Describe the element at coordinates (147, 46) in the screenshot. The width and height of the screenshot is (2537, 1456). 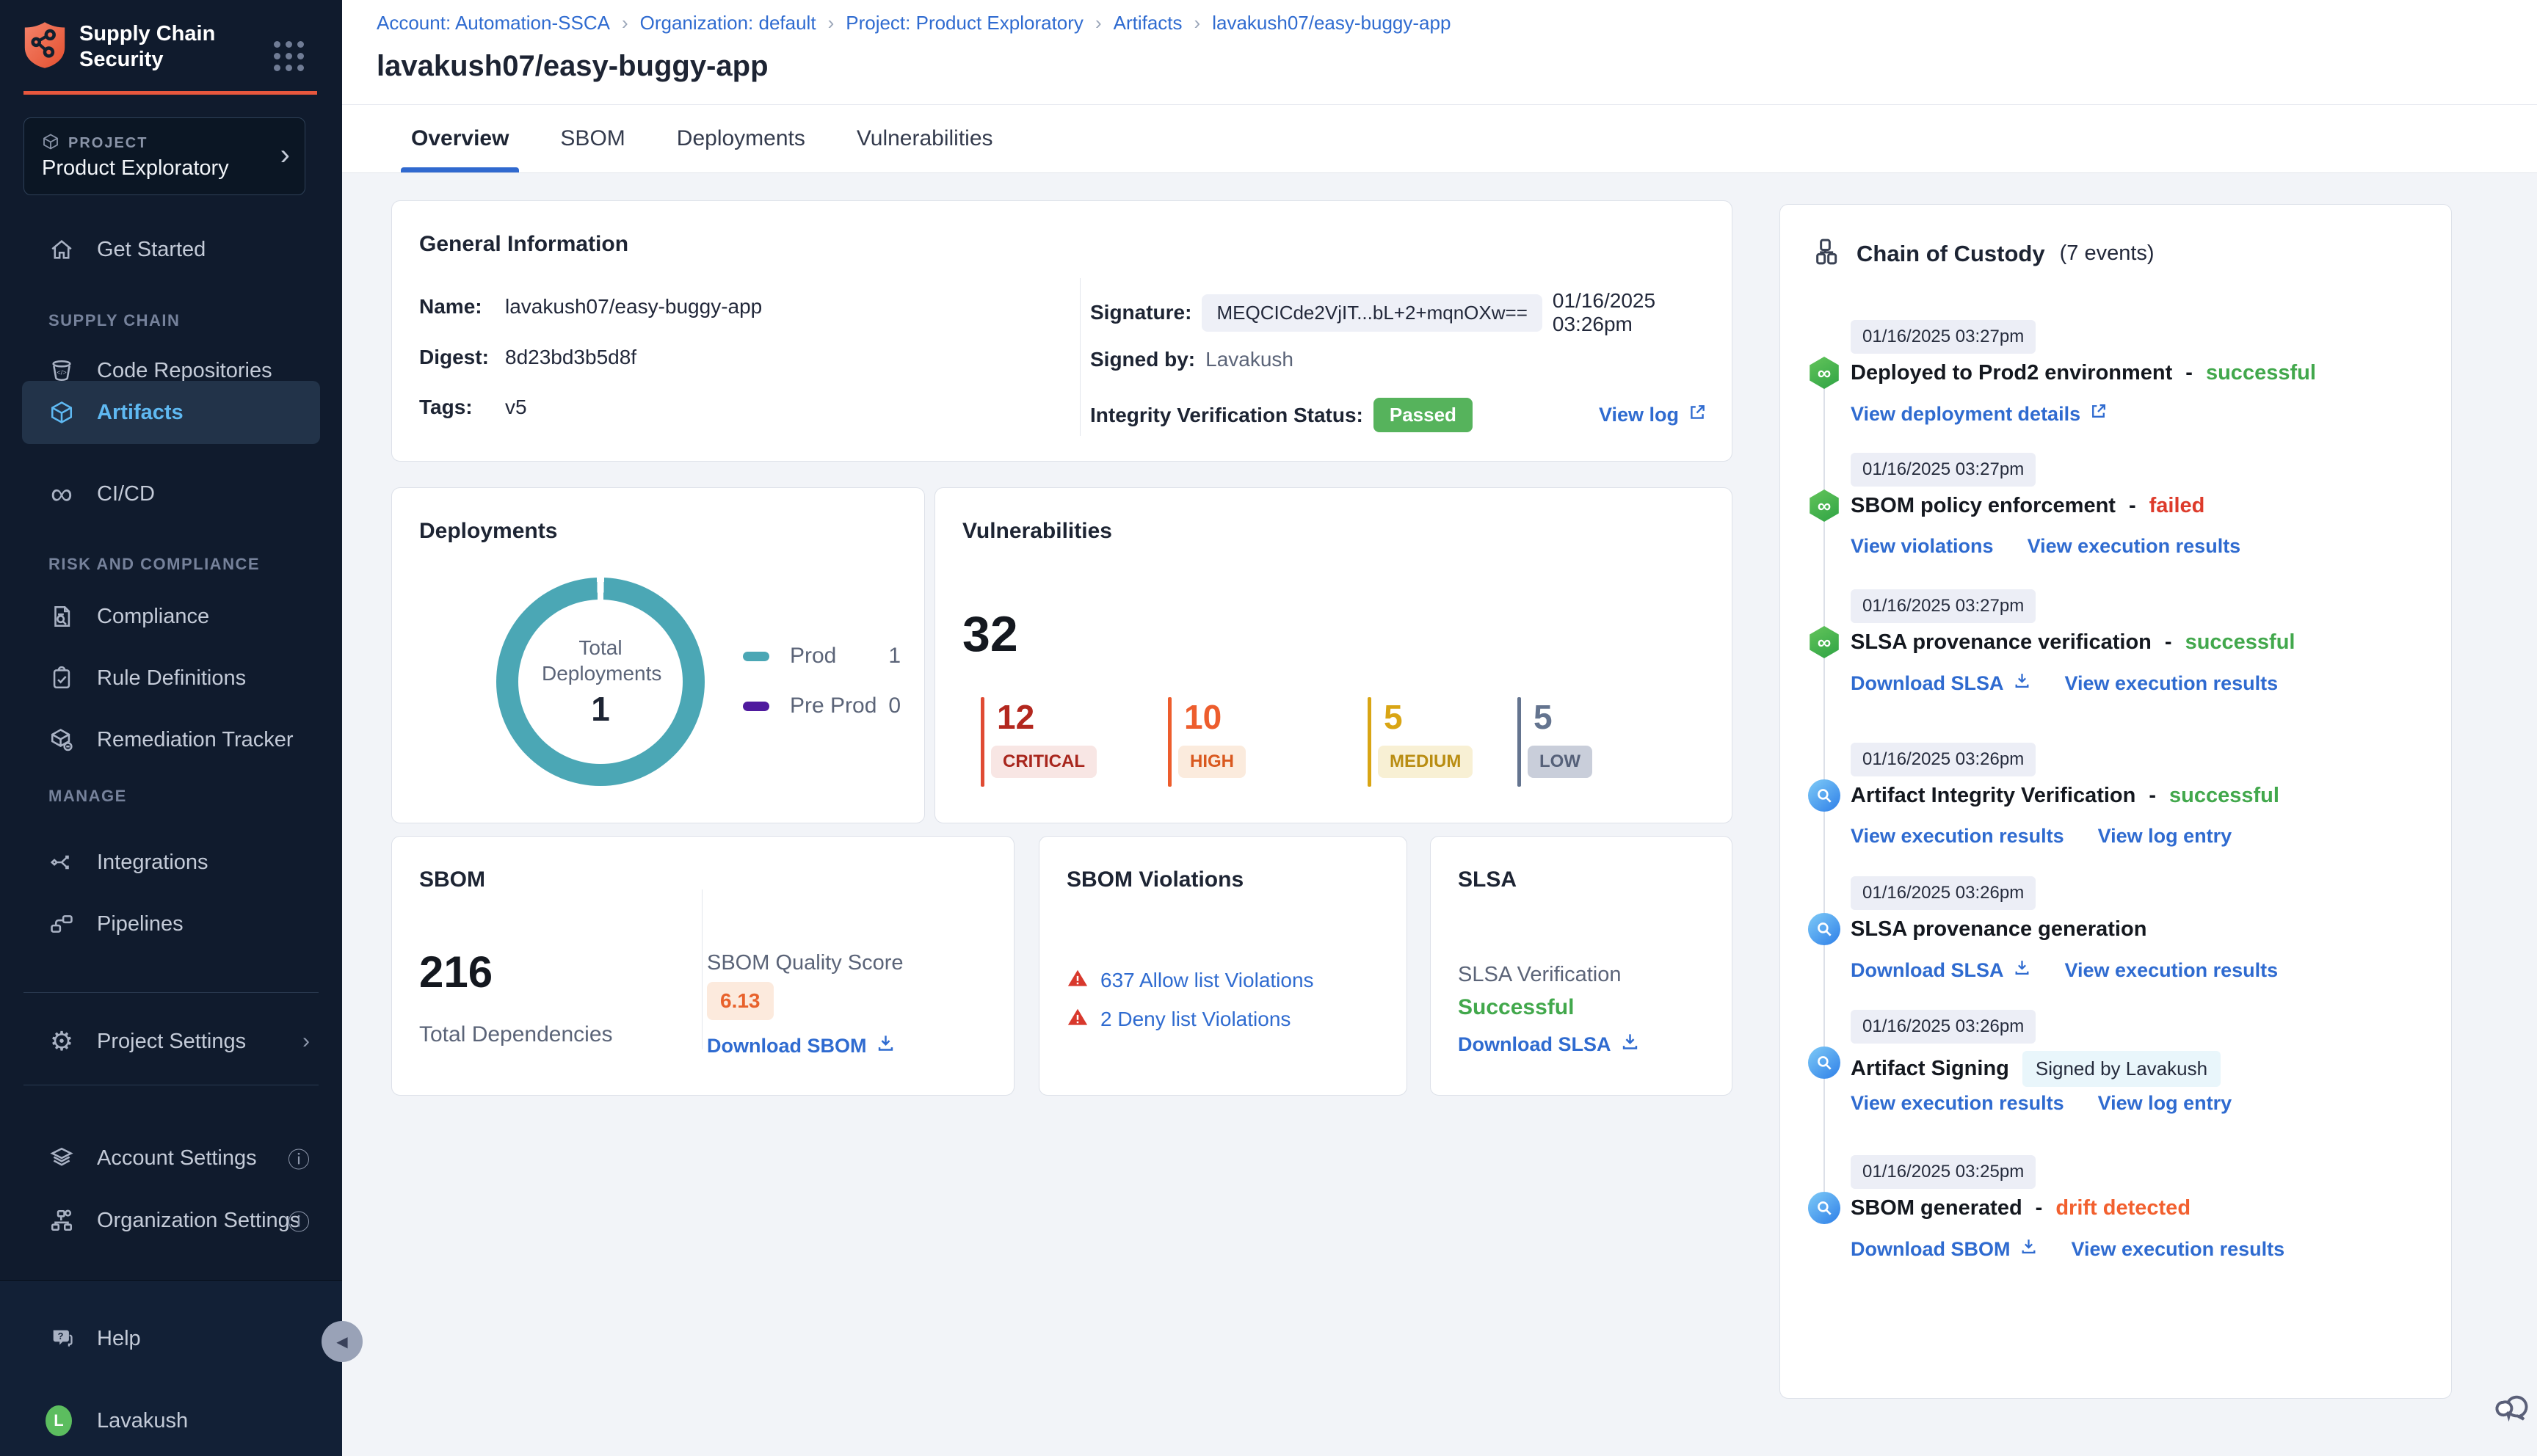
I see `app-title: Supply Chain Security` at that location.